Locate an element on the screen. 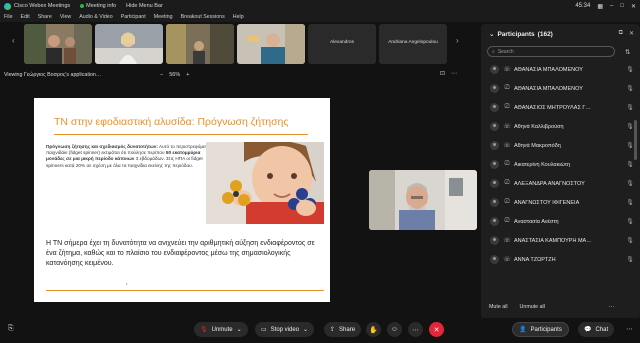 The height and width of the screenshot is (343, 640). captions-icon: ⎘ is located at coordinates (11, 329).